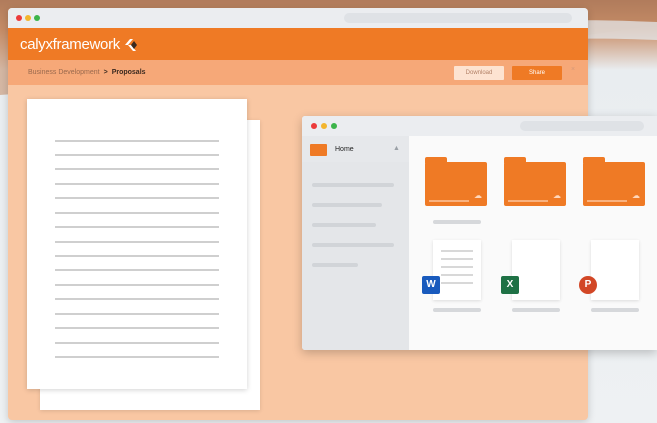 The height and width of the screenshot is (423, 657). Describe the element at coordinates (318, 150) in the screenshot. I see `folder-icon` at that location.